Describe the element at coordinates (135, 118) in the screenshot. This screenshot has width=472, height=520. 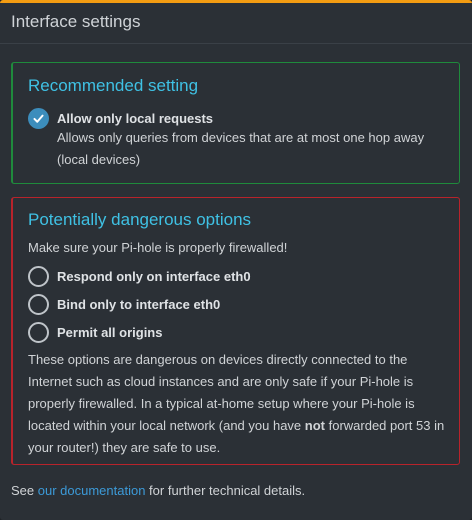
I see `allow-local-requests-label: Allow only local requests` at that location.